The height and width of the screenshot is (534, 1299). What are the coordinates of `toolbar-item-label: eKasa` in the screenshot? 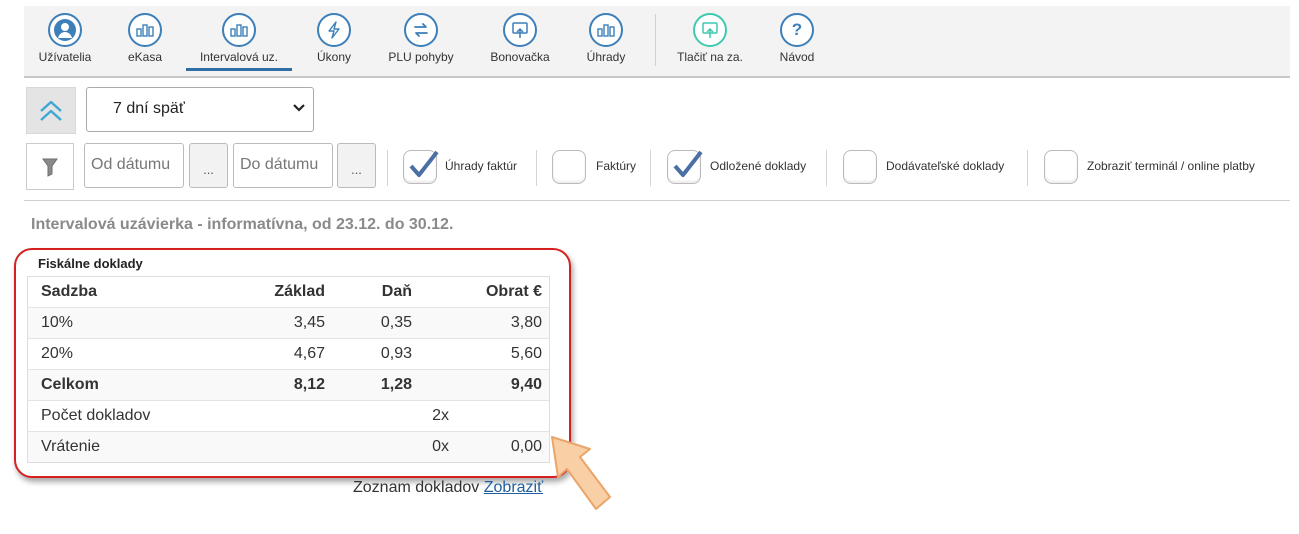 It's located at (145, 57).